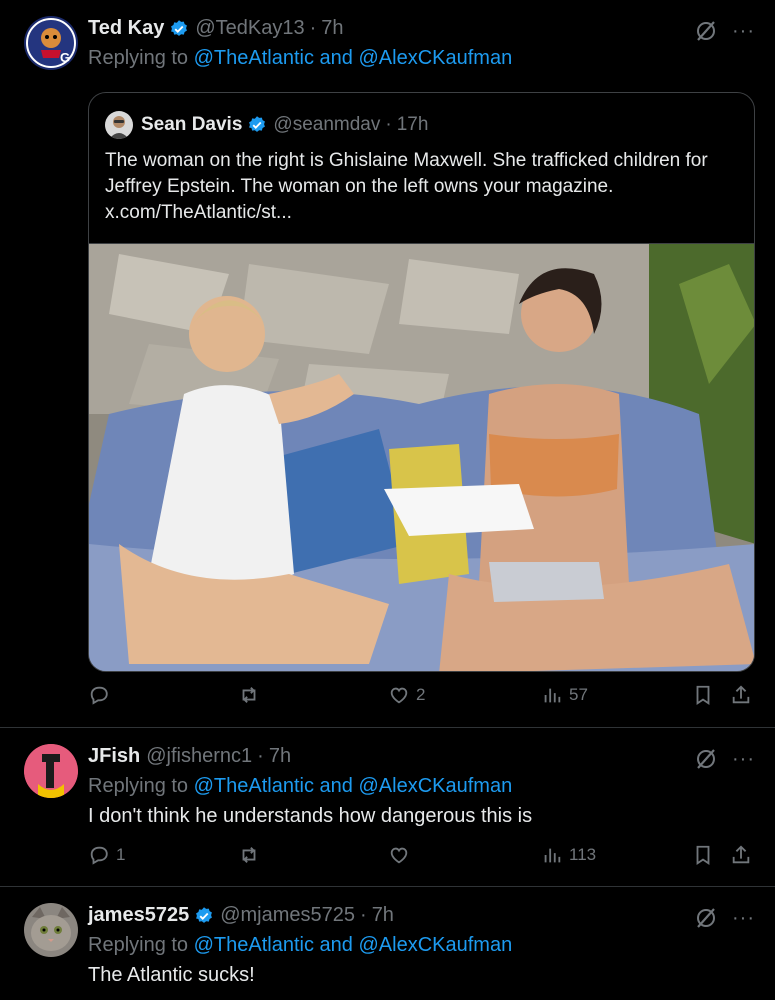  What do you see at coordinates (578, 694) in the screenshot?
I see `views-count: 57` at bounding box center [578, 694].